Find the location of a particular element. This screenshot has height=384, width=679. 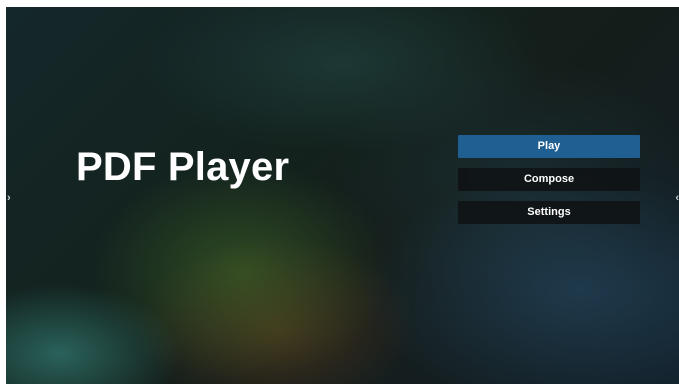

chevron-left-icon: ‹ is located at coordinates (677, 198).